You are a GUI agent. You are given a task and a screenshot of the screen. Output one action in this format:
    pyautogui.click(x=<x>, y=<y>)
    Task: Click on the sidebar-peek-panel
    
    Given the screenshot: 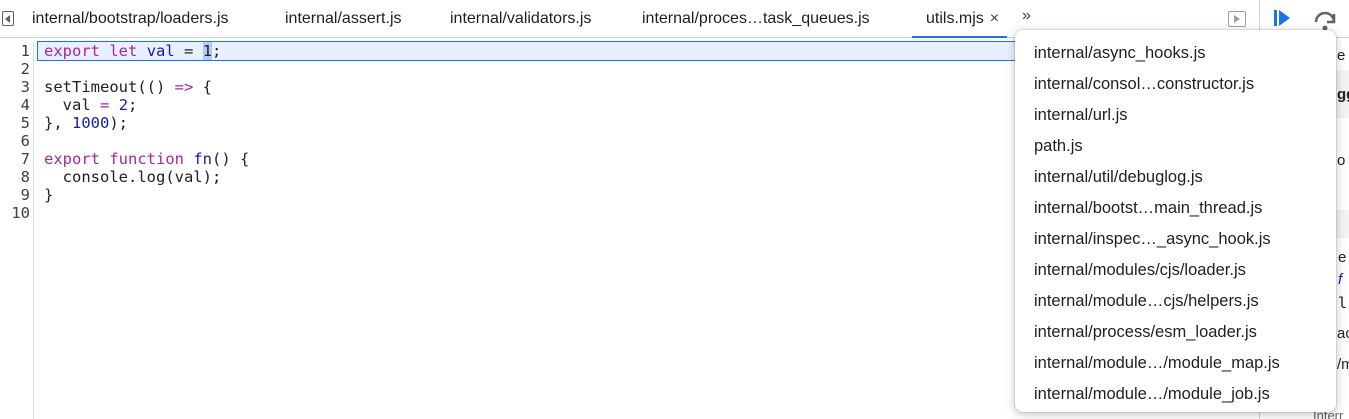 What is the action you would take?
    pyautogui.click(x=1342, y=224)
    